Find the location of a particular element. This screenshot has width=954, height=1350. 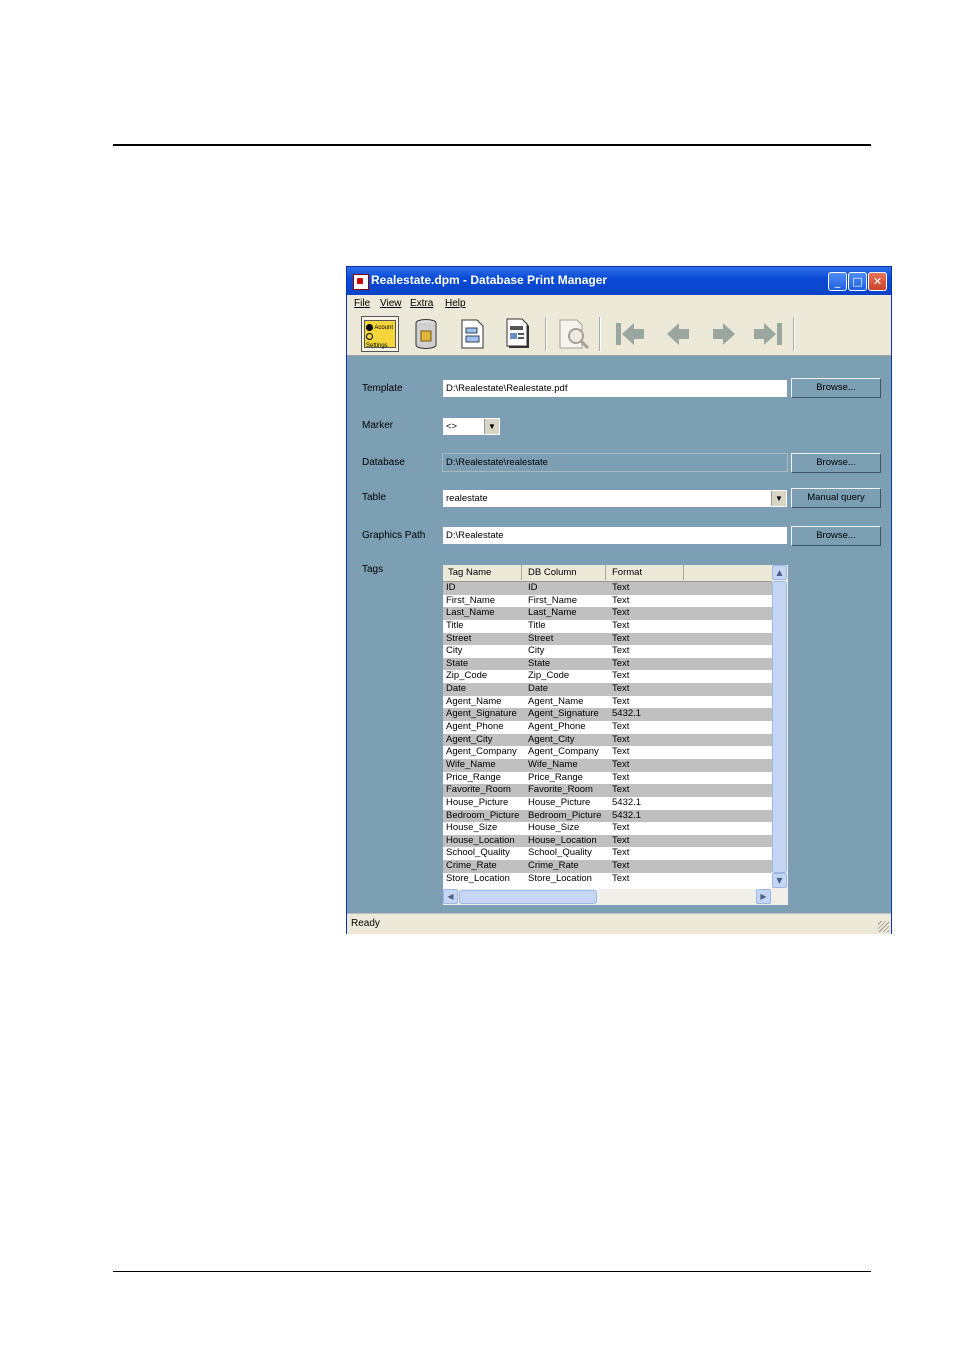

column-header-db-column: DB Column is located at coordinates (552, 572).